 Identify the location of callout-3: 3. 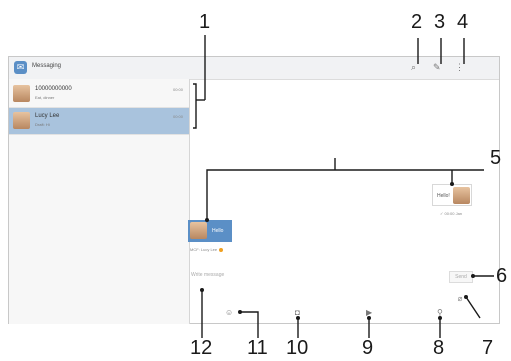
(440, 22).